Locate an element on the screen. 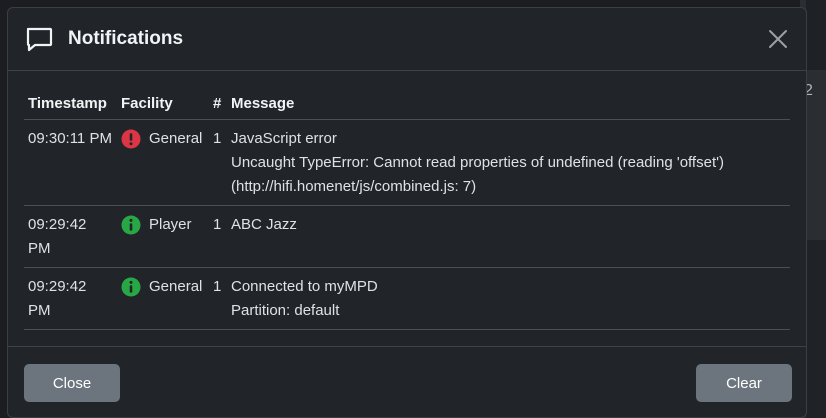 Image resolution: width=826 pixels, height=418 pixels. row-message: Connected to myMPD is located at coordinates (304, 286).